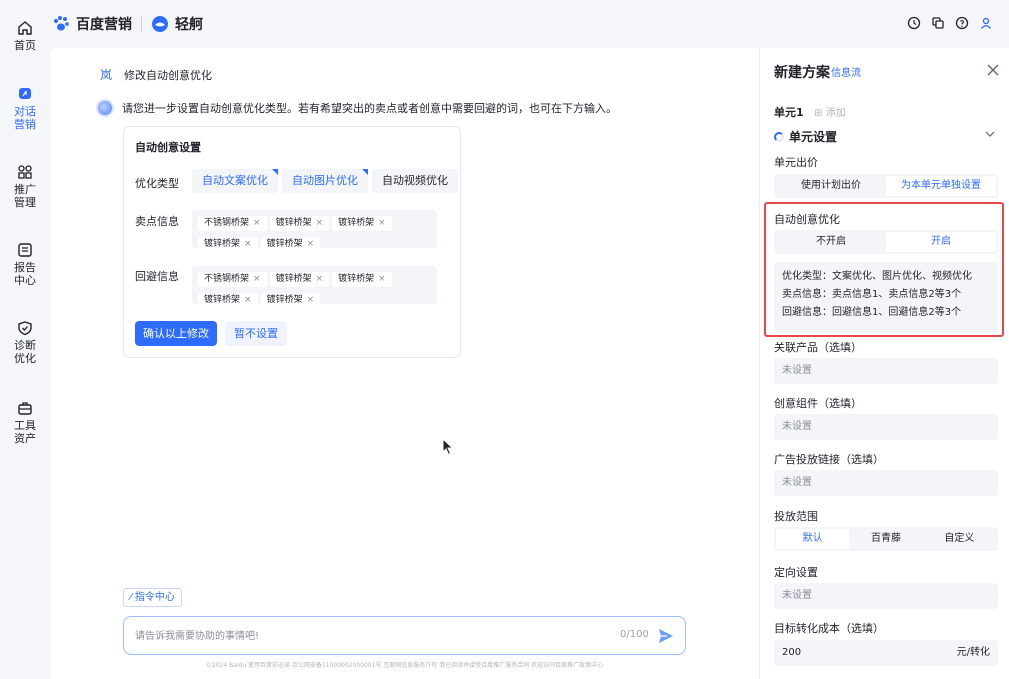 This screenshot has width=1009, height=679. Describe the element at coordinates (157, 183) in the screenshot. I see `type-label: 优化类型` at that location.